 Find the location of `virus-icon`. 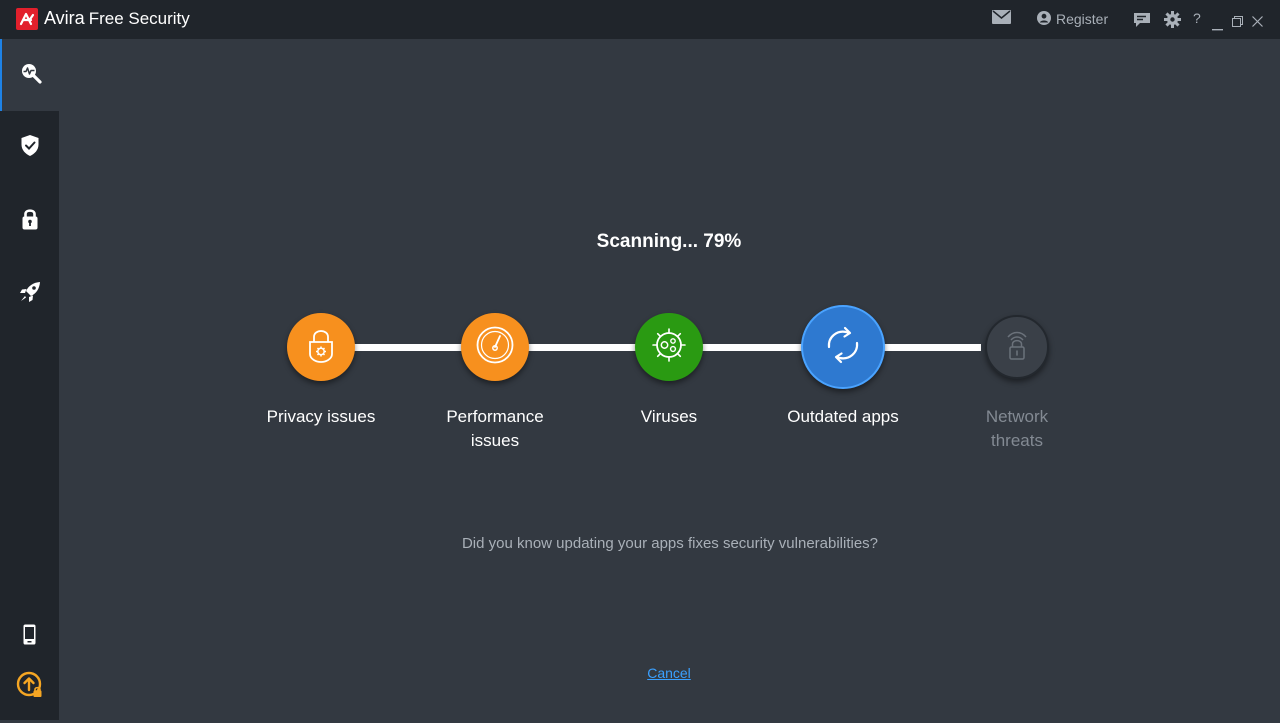

virus-icon is located at coordinates (669, 347).